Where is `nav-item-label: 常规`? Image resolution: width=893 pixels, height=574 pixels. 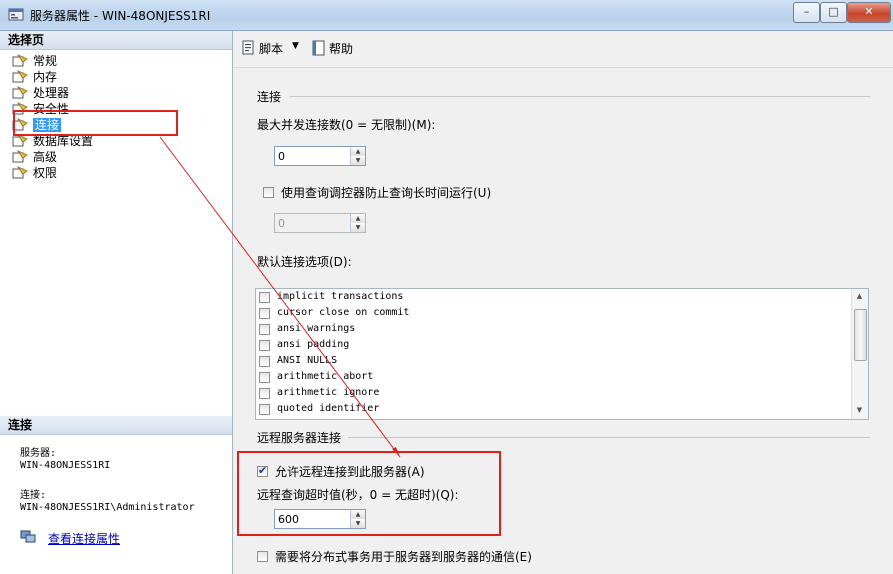
nav-item-label: 常规 is located at coordinates (45, 61).